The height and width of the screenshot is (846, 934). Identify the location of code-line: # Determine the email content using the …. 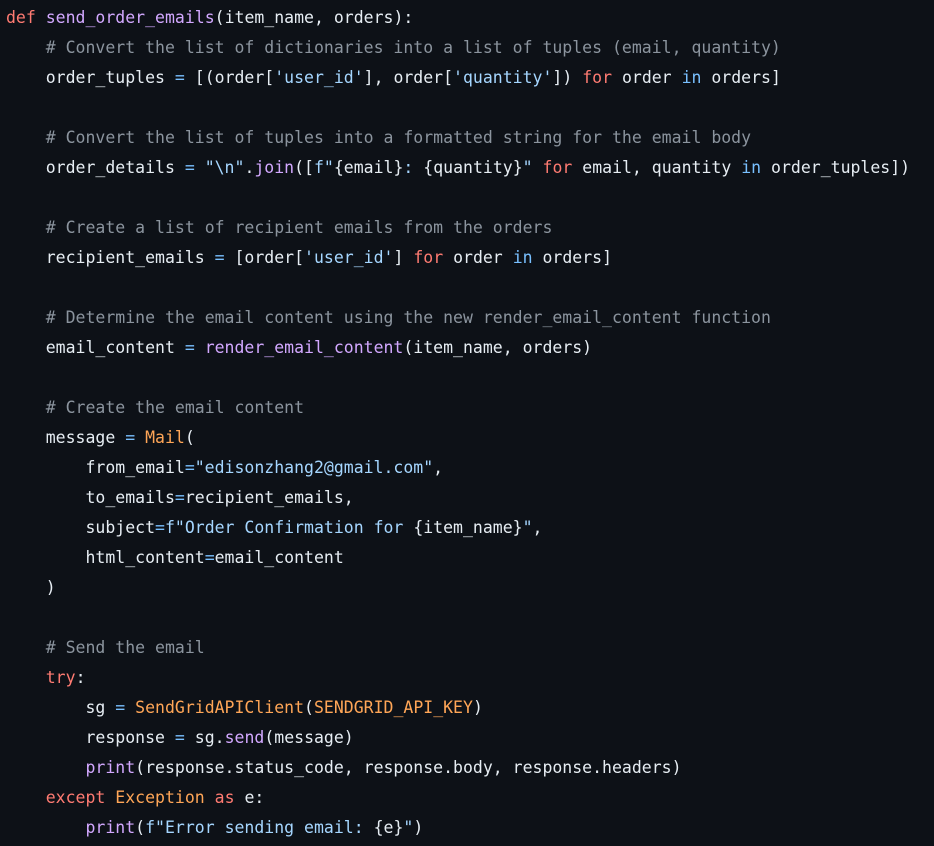
(470, 318).